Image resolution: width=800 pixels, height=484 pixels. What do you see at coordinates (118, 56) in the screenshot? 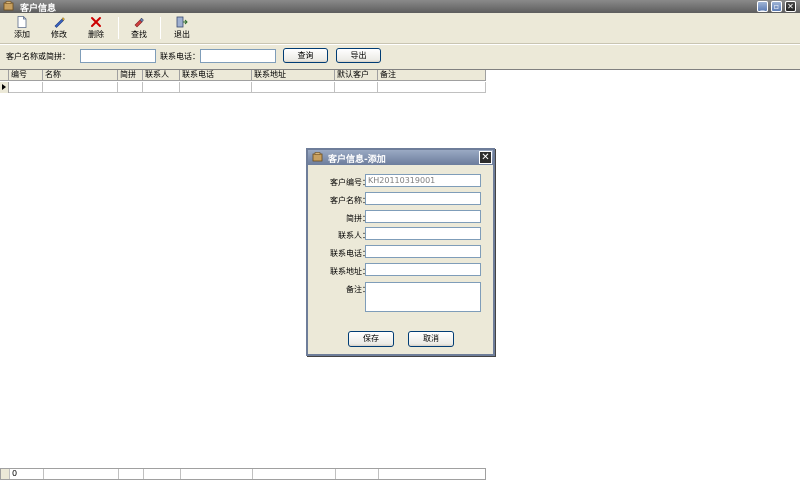
I see `customer-name-input` at bounding box center [118, 56].